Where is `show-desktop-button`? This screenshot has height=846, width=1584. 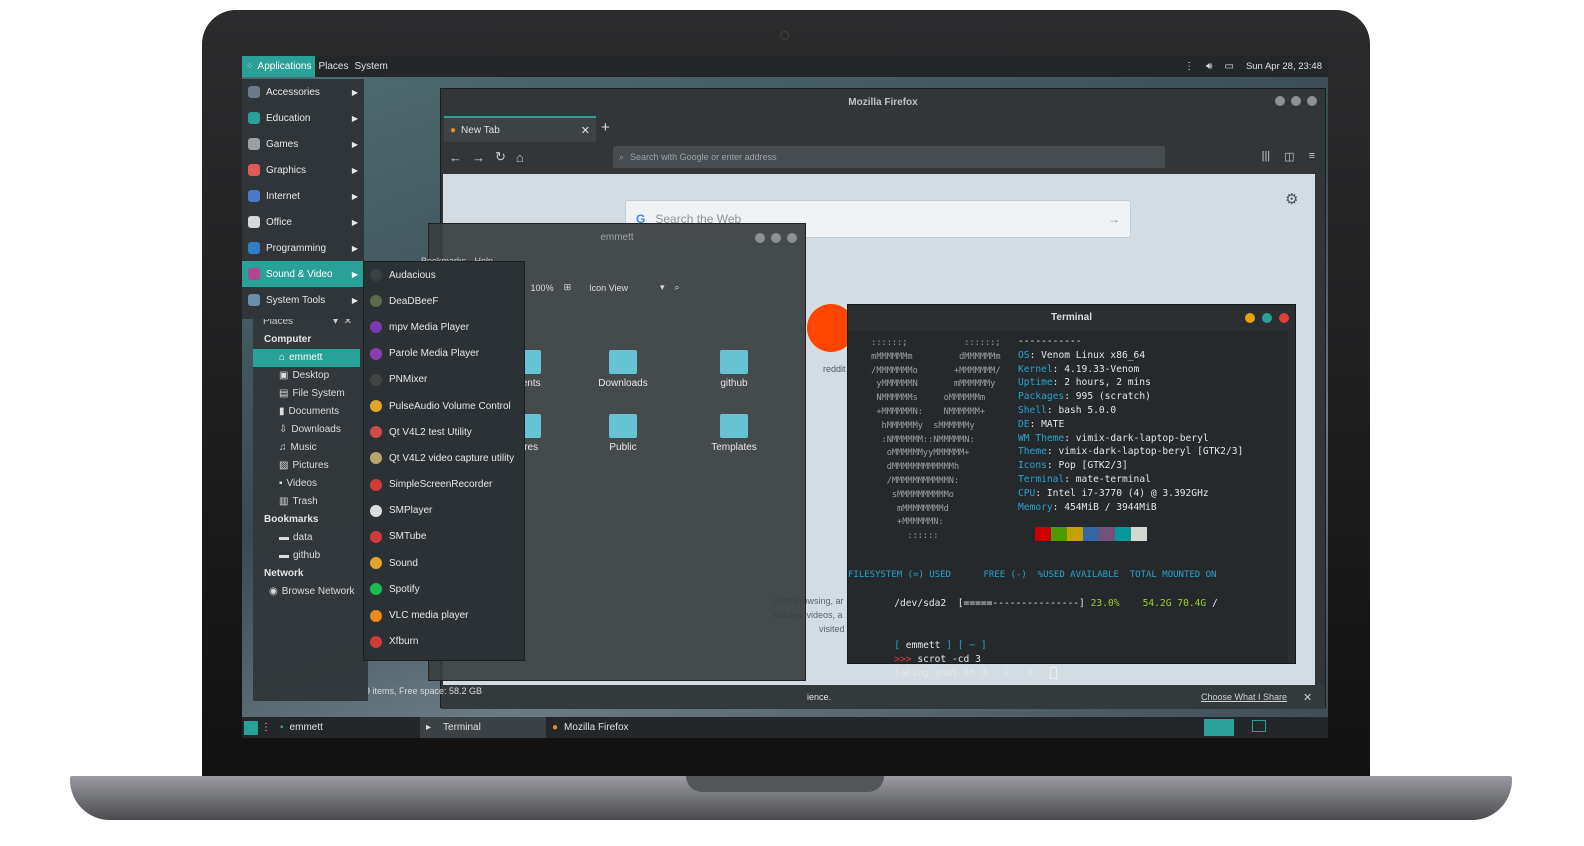
show-desktop-button is located at coordinates (251, 727).